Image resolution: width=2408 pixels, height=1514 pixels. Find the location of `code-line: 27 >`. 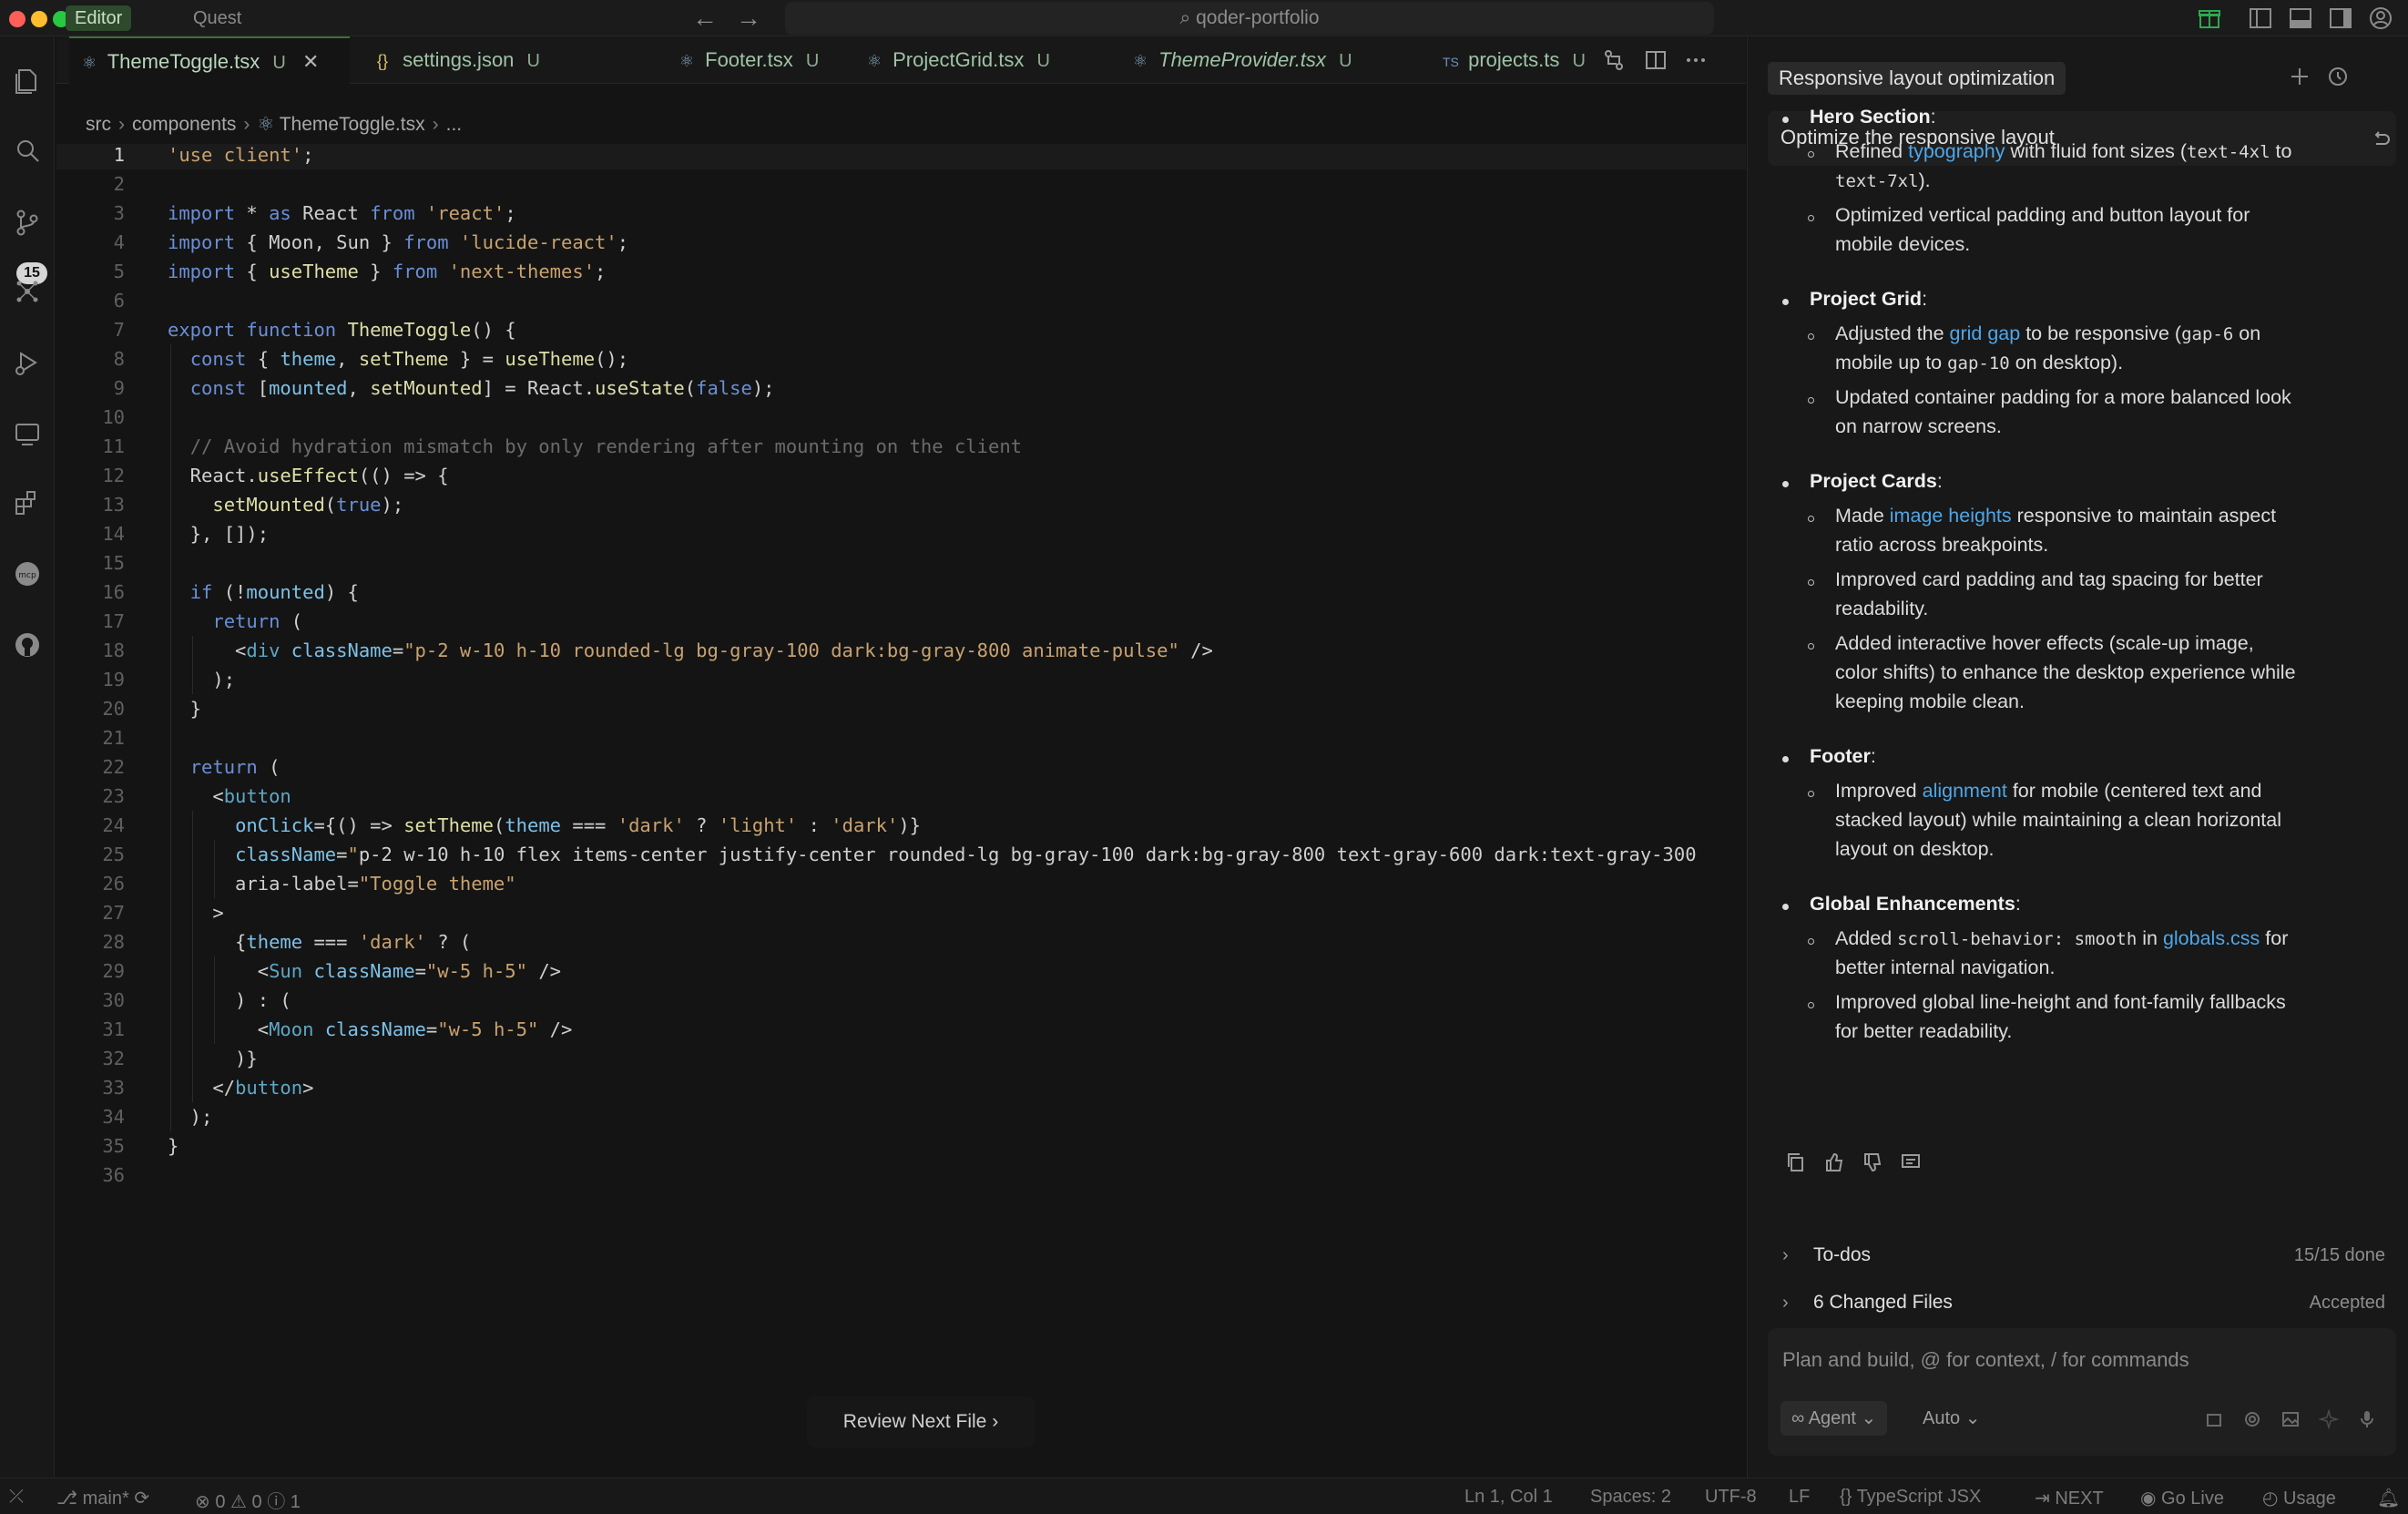

code-line: 27 > is located at coordinates (901, 913).